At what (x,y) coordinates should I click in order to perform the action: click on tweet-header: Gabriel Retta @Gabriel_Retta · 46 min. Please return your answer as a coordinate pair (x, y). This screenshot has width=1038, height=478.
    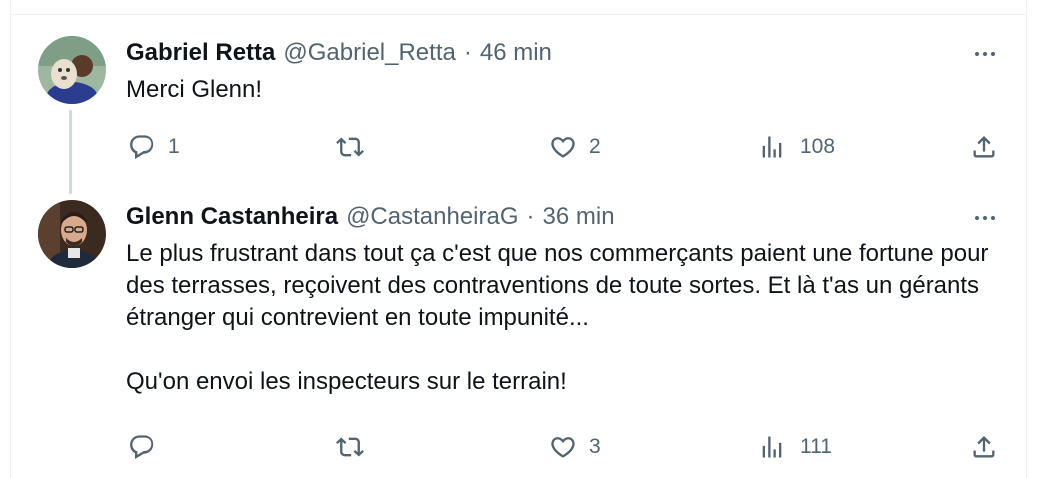
    Looking at the image, I should click on (339, 53).